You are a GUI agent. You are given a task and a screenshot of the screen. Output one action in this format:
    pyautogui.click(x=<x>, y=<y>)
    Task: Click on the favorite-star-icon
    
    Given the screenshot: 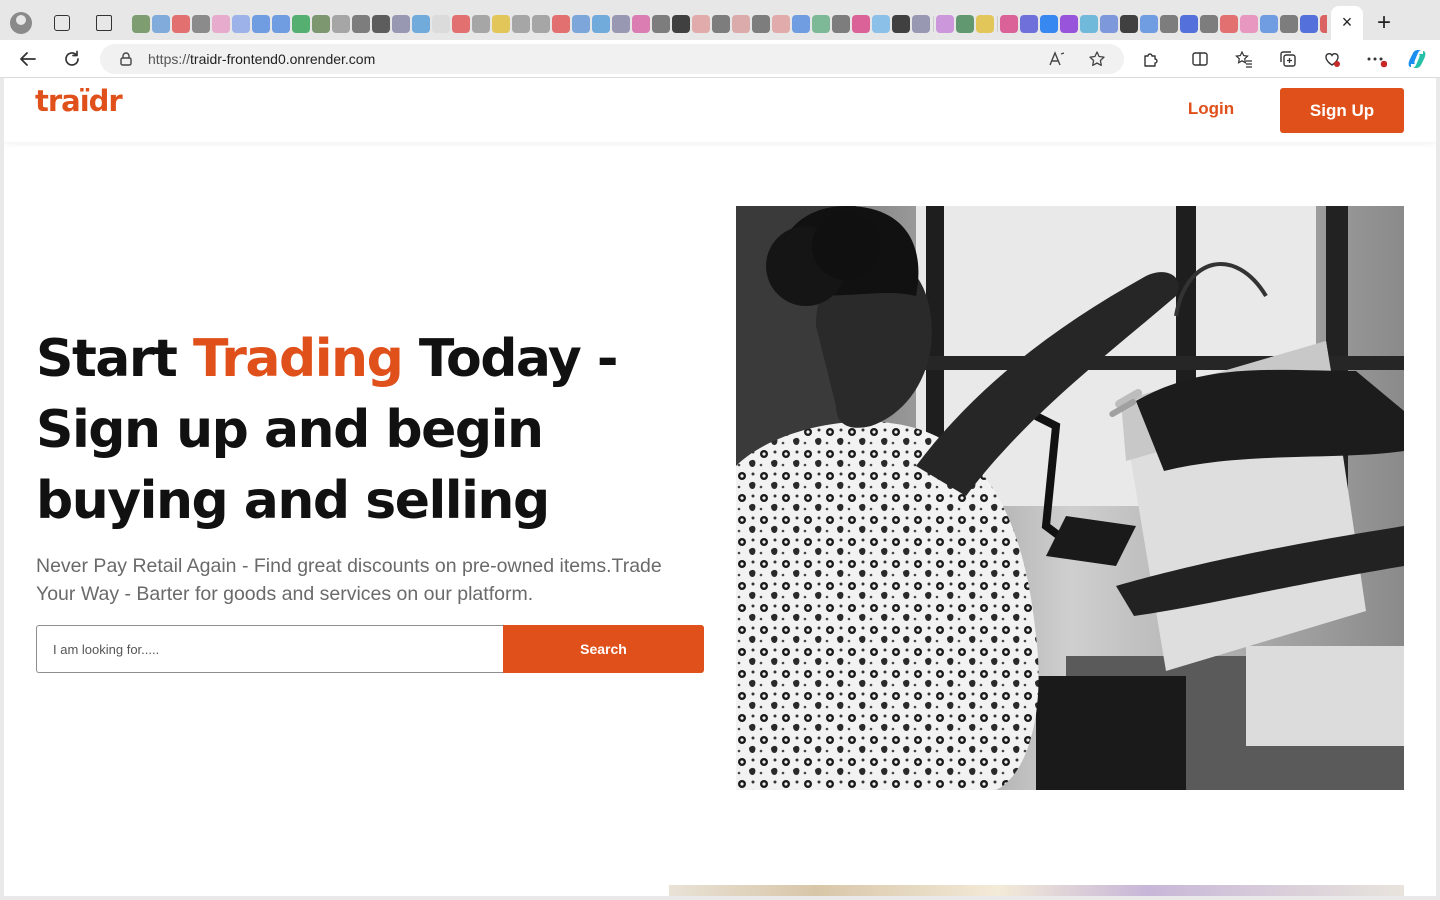 What is the action you would take?
    pyautogui.click(x=1097, y=59)
    